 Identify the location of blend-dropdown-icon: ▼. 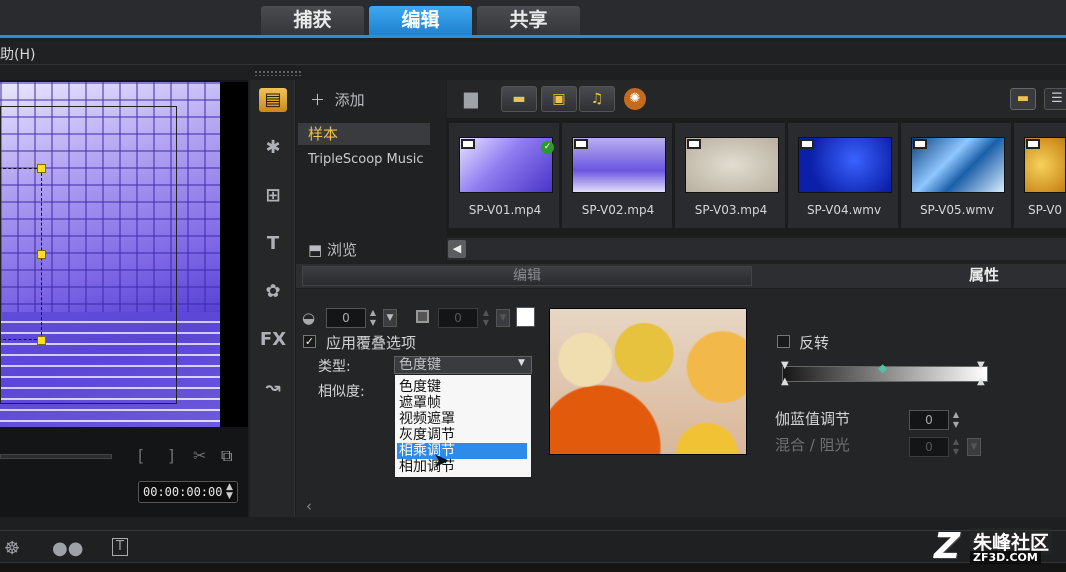
(974, 447).